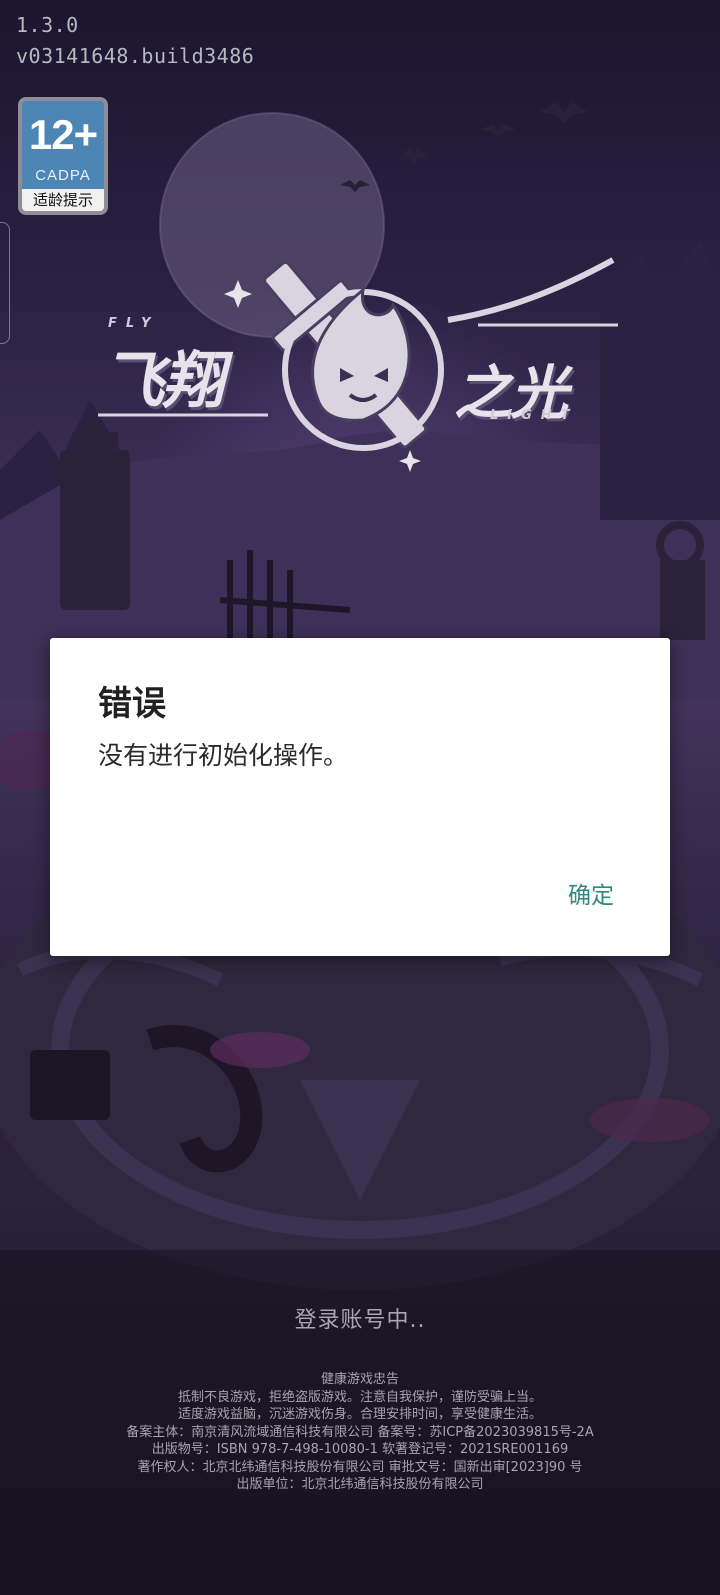 The height and width of the screenshot is (1595, 720). Describe the element at coordinates (360, 1484) in the screenshot. I see `publisher-info: 出版单位：北京北纬通信科技股份有限公司` at that location.